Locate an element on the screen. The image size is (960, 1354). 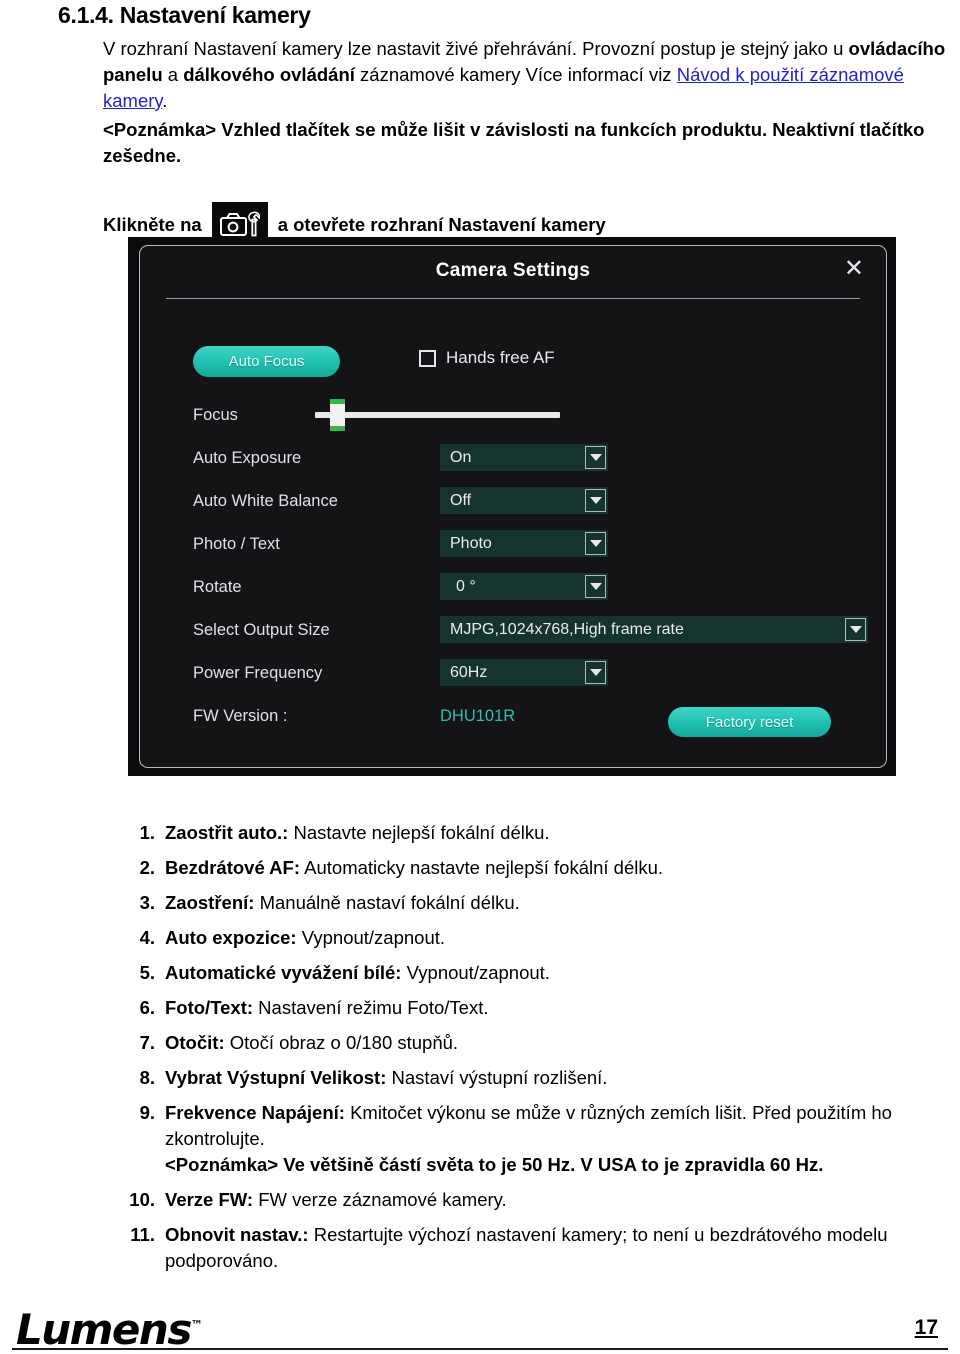
list-item-term: Automatické vyvážení bílé: is located at coordinates (283, 972).